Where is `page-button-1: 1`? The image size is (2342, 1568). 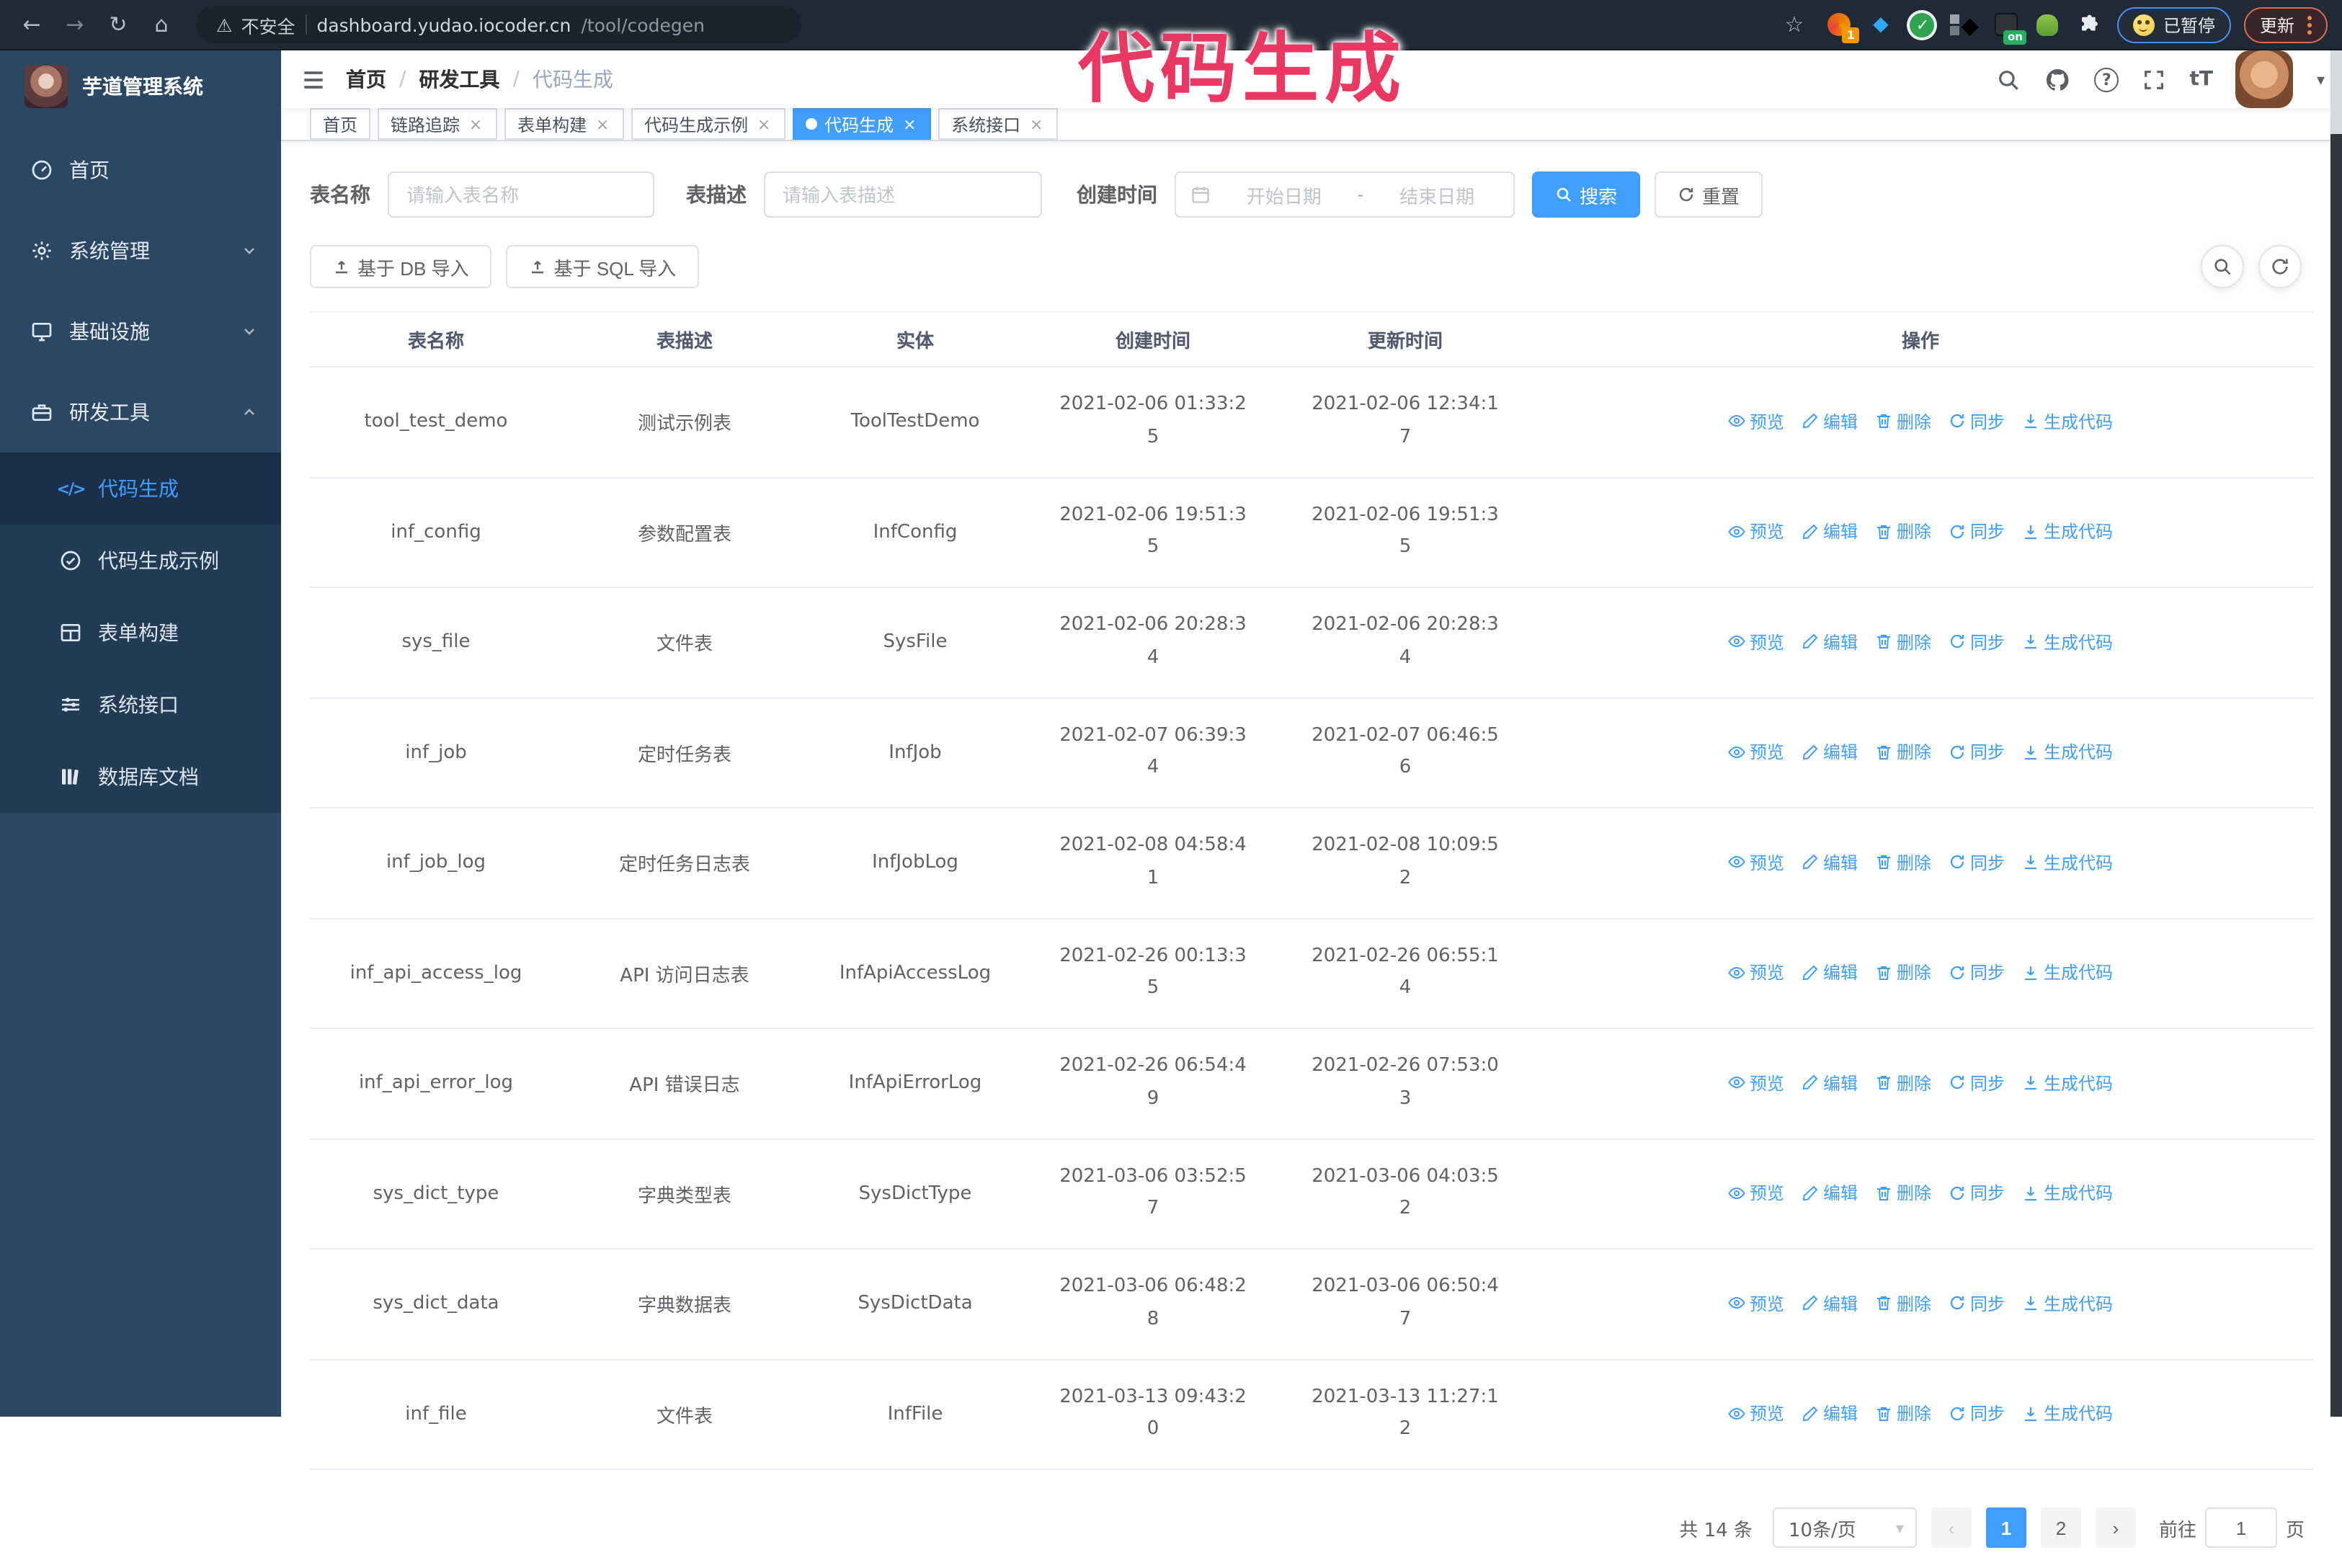 page-button-1: 1 is located at coordinates (2006, 1527).